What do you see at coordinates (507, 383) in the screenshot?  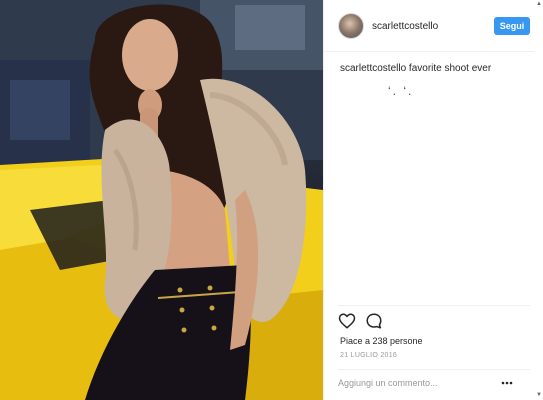 I see `more-options-icon` at bounding box center [507, 383].